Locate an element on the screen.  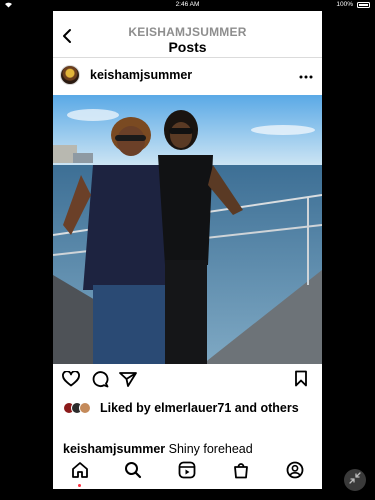
caption-text: Shiny forehead is located at coordinates (210, 449).